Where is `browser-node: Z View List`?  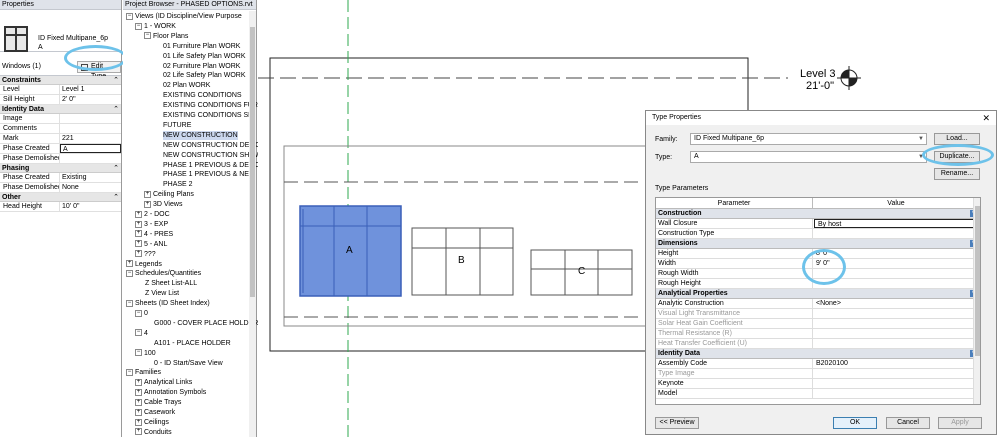 browser-node: Z View List is located at coordinates (162, 293).